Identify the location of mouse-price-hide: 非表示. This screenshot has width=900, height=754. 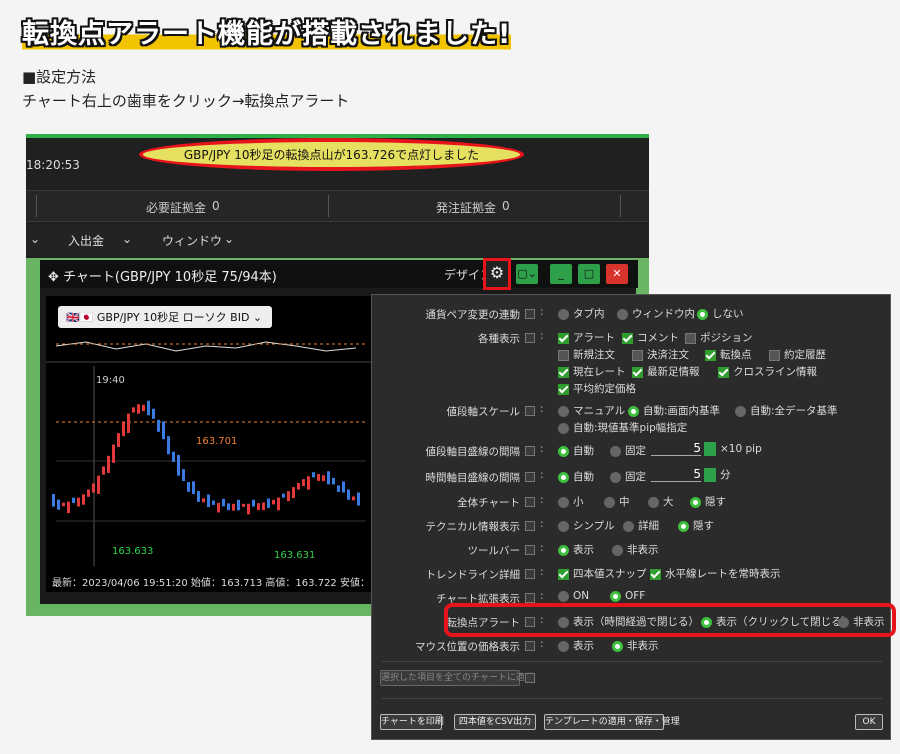
(635, 645).